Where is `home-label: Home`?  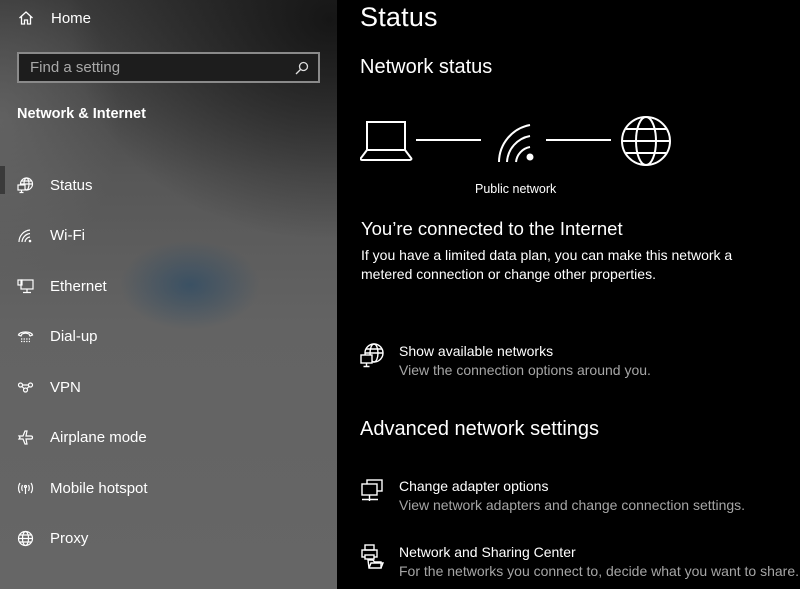
home-label: Home is located at coordinates (71, 18).